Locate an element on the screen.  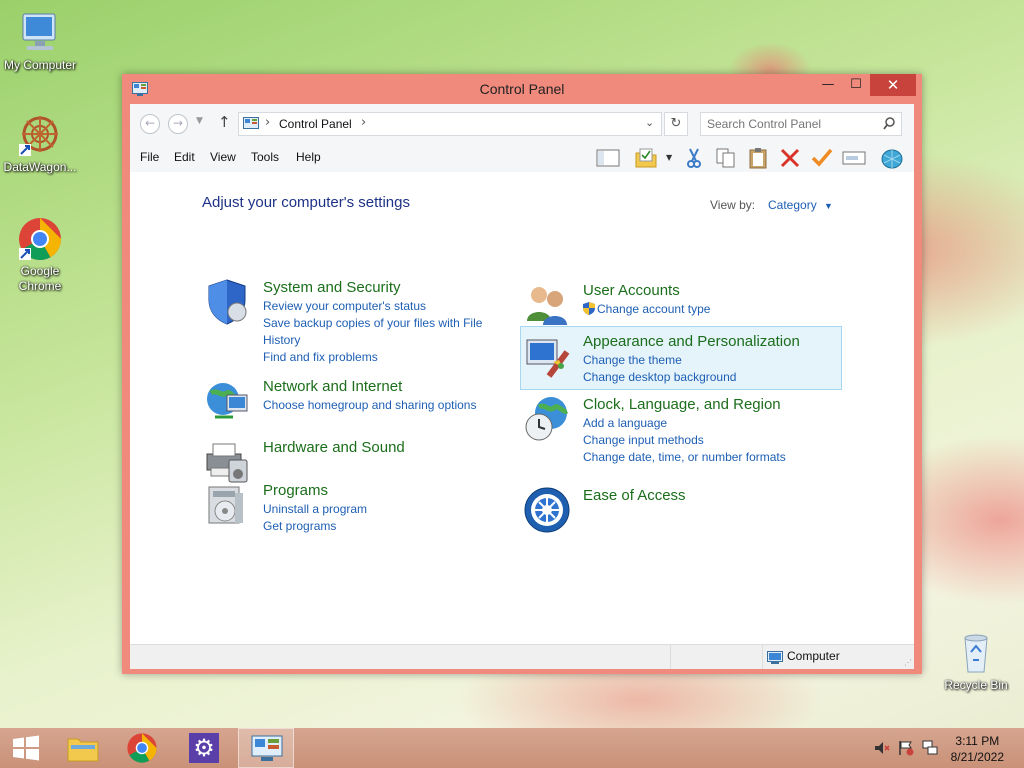
search-input is located at coordinates (789, 124).